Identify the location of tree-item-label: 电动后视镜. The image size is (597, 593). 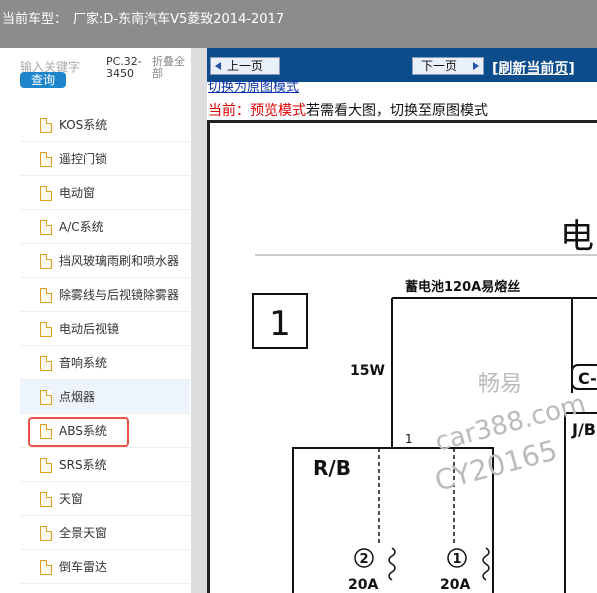
(89, 329).